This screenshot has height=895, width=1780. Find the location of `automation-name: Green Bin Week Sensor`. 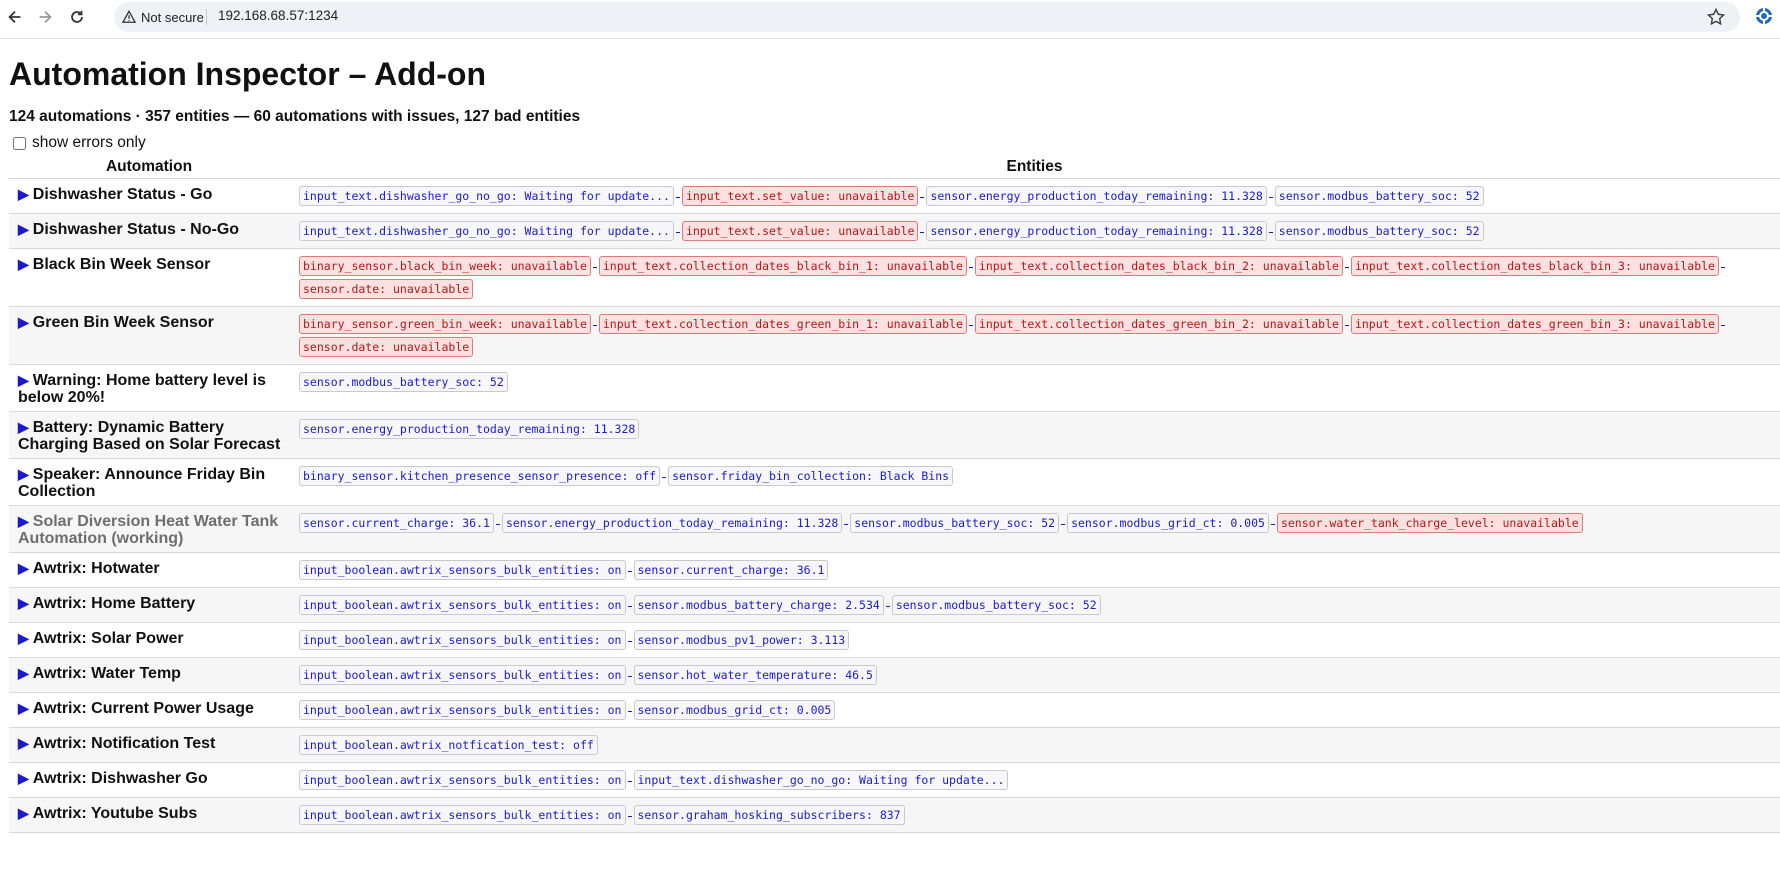

automation-name: Green Bin Week Sensor is located at coordinates (123, 322).